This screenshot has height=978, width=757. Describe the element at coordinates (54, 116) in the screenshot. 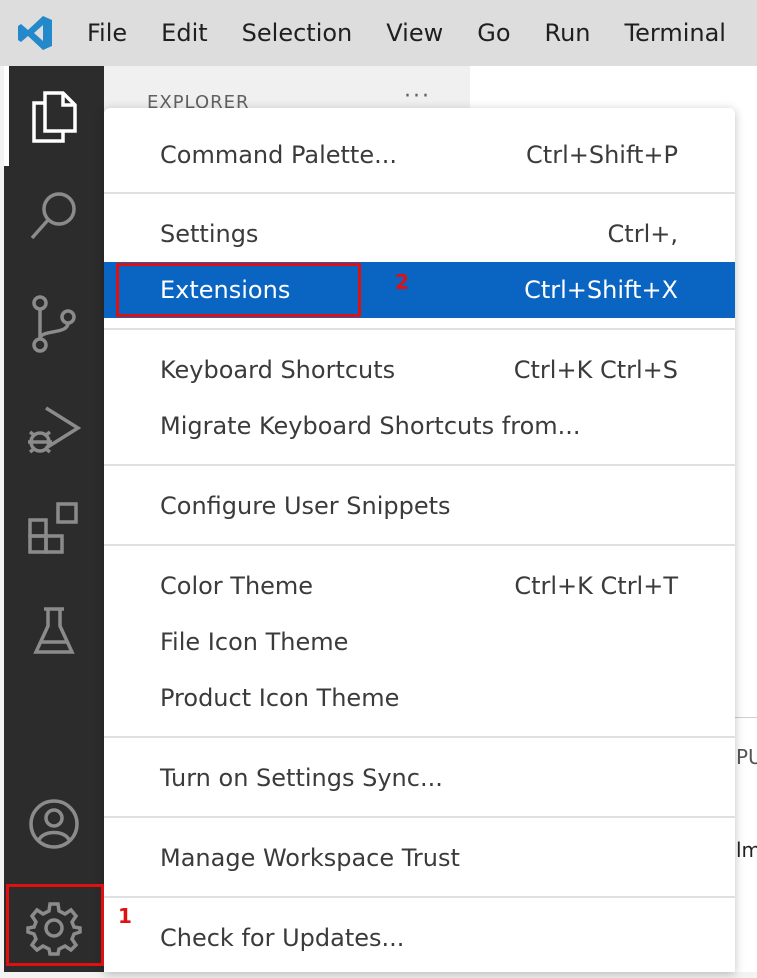

I see `explorer-icon` at that location.